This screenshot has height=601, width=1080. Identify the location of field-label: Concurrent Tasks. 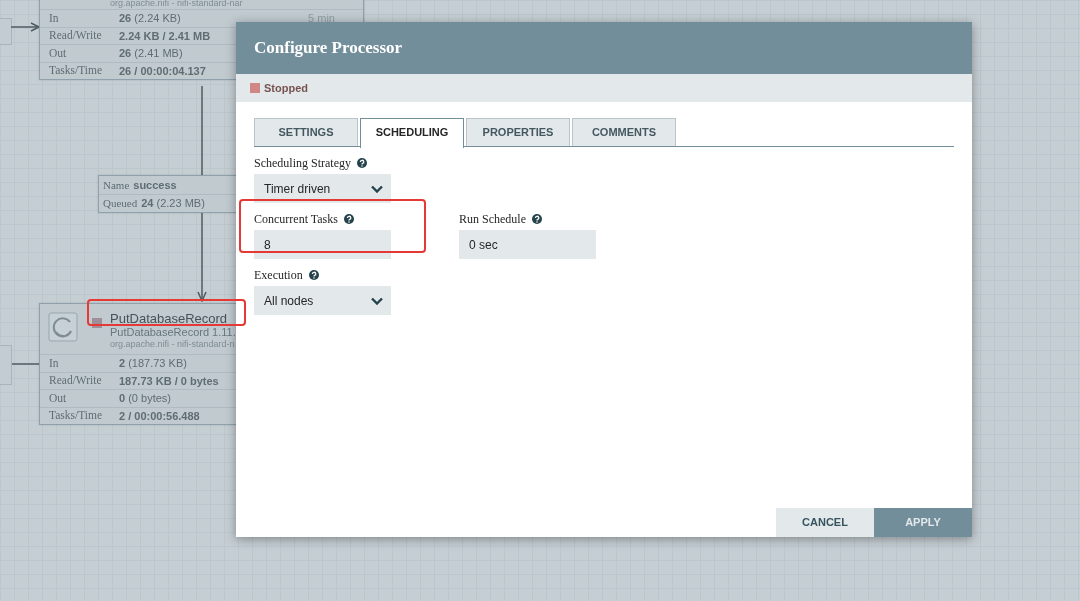
(296, 219).